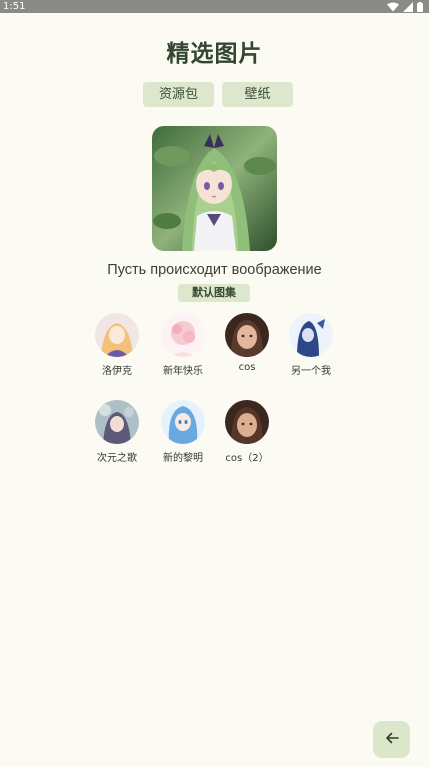  I want to click on hero-caption: Пусть происходит воображение, so click(214, 270).